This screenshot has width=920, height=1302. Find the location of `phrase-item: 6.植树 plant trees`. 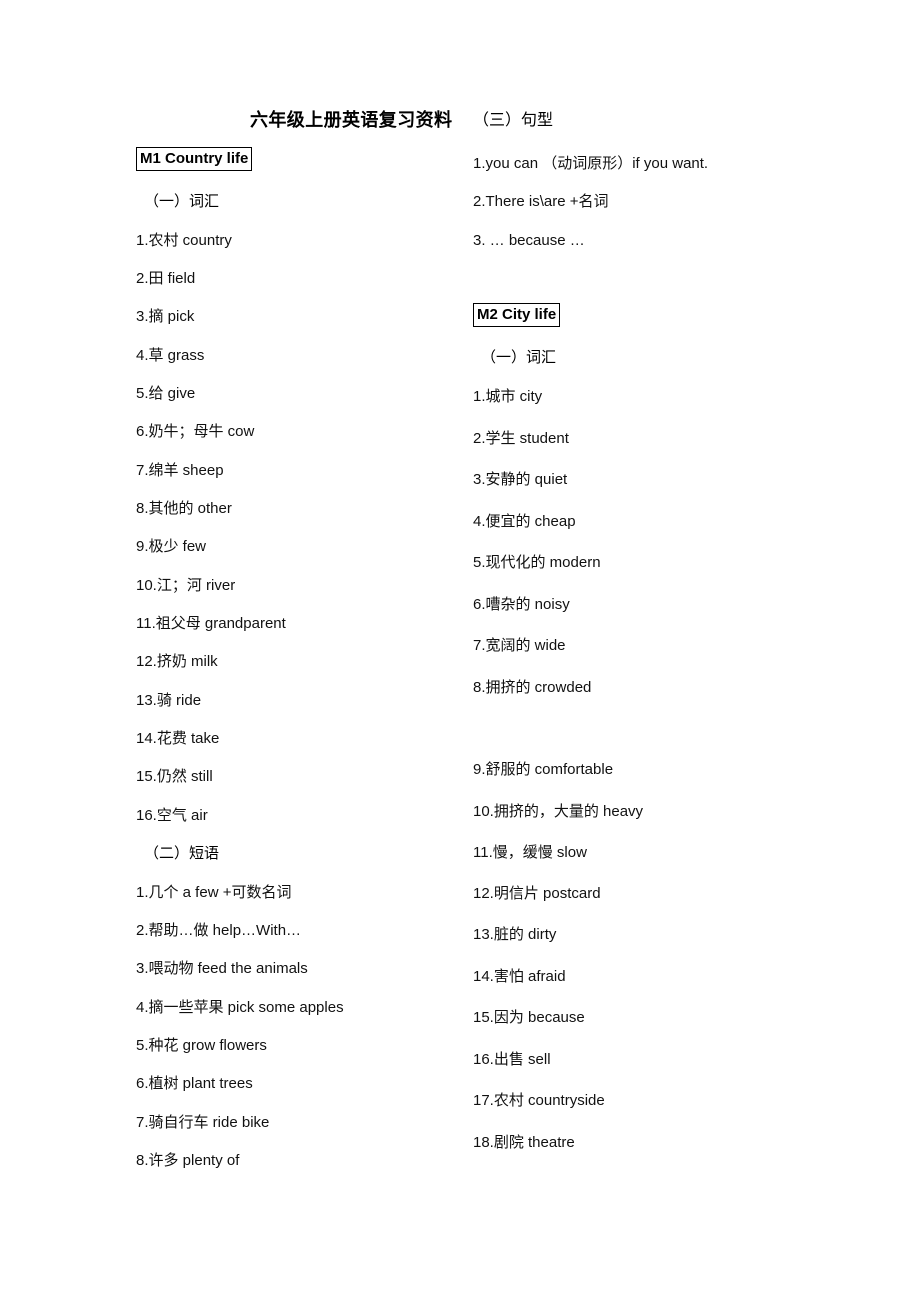

phrase-item: 6.植树 plant trees is located at coordinates (194, 1083).